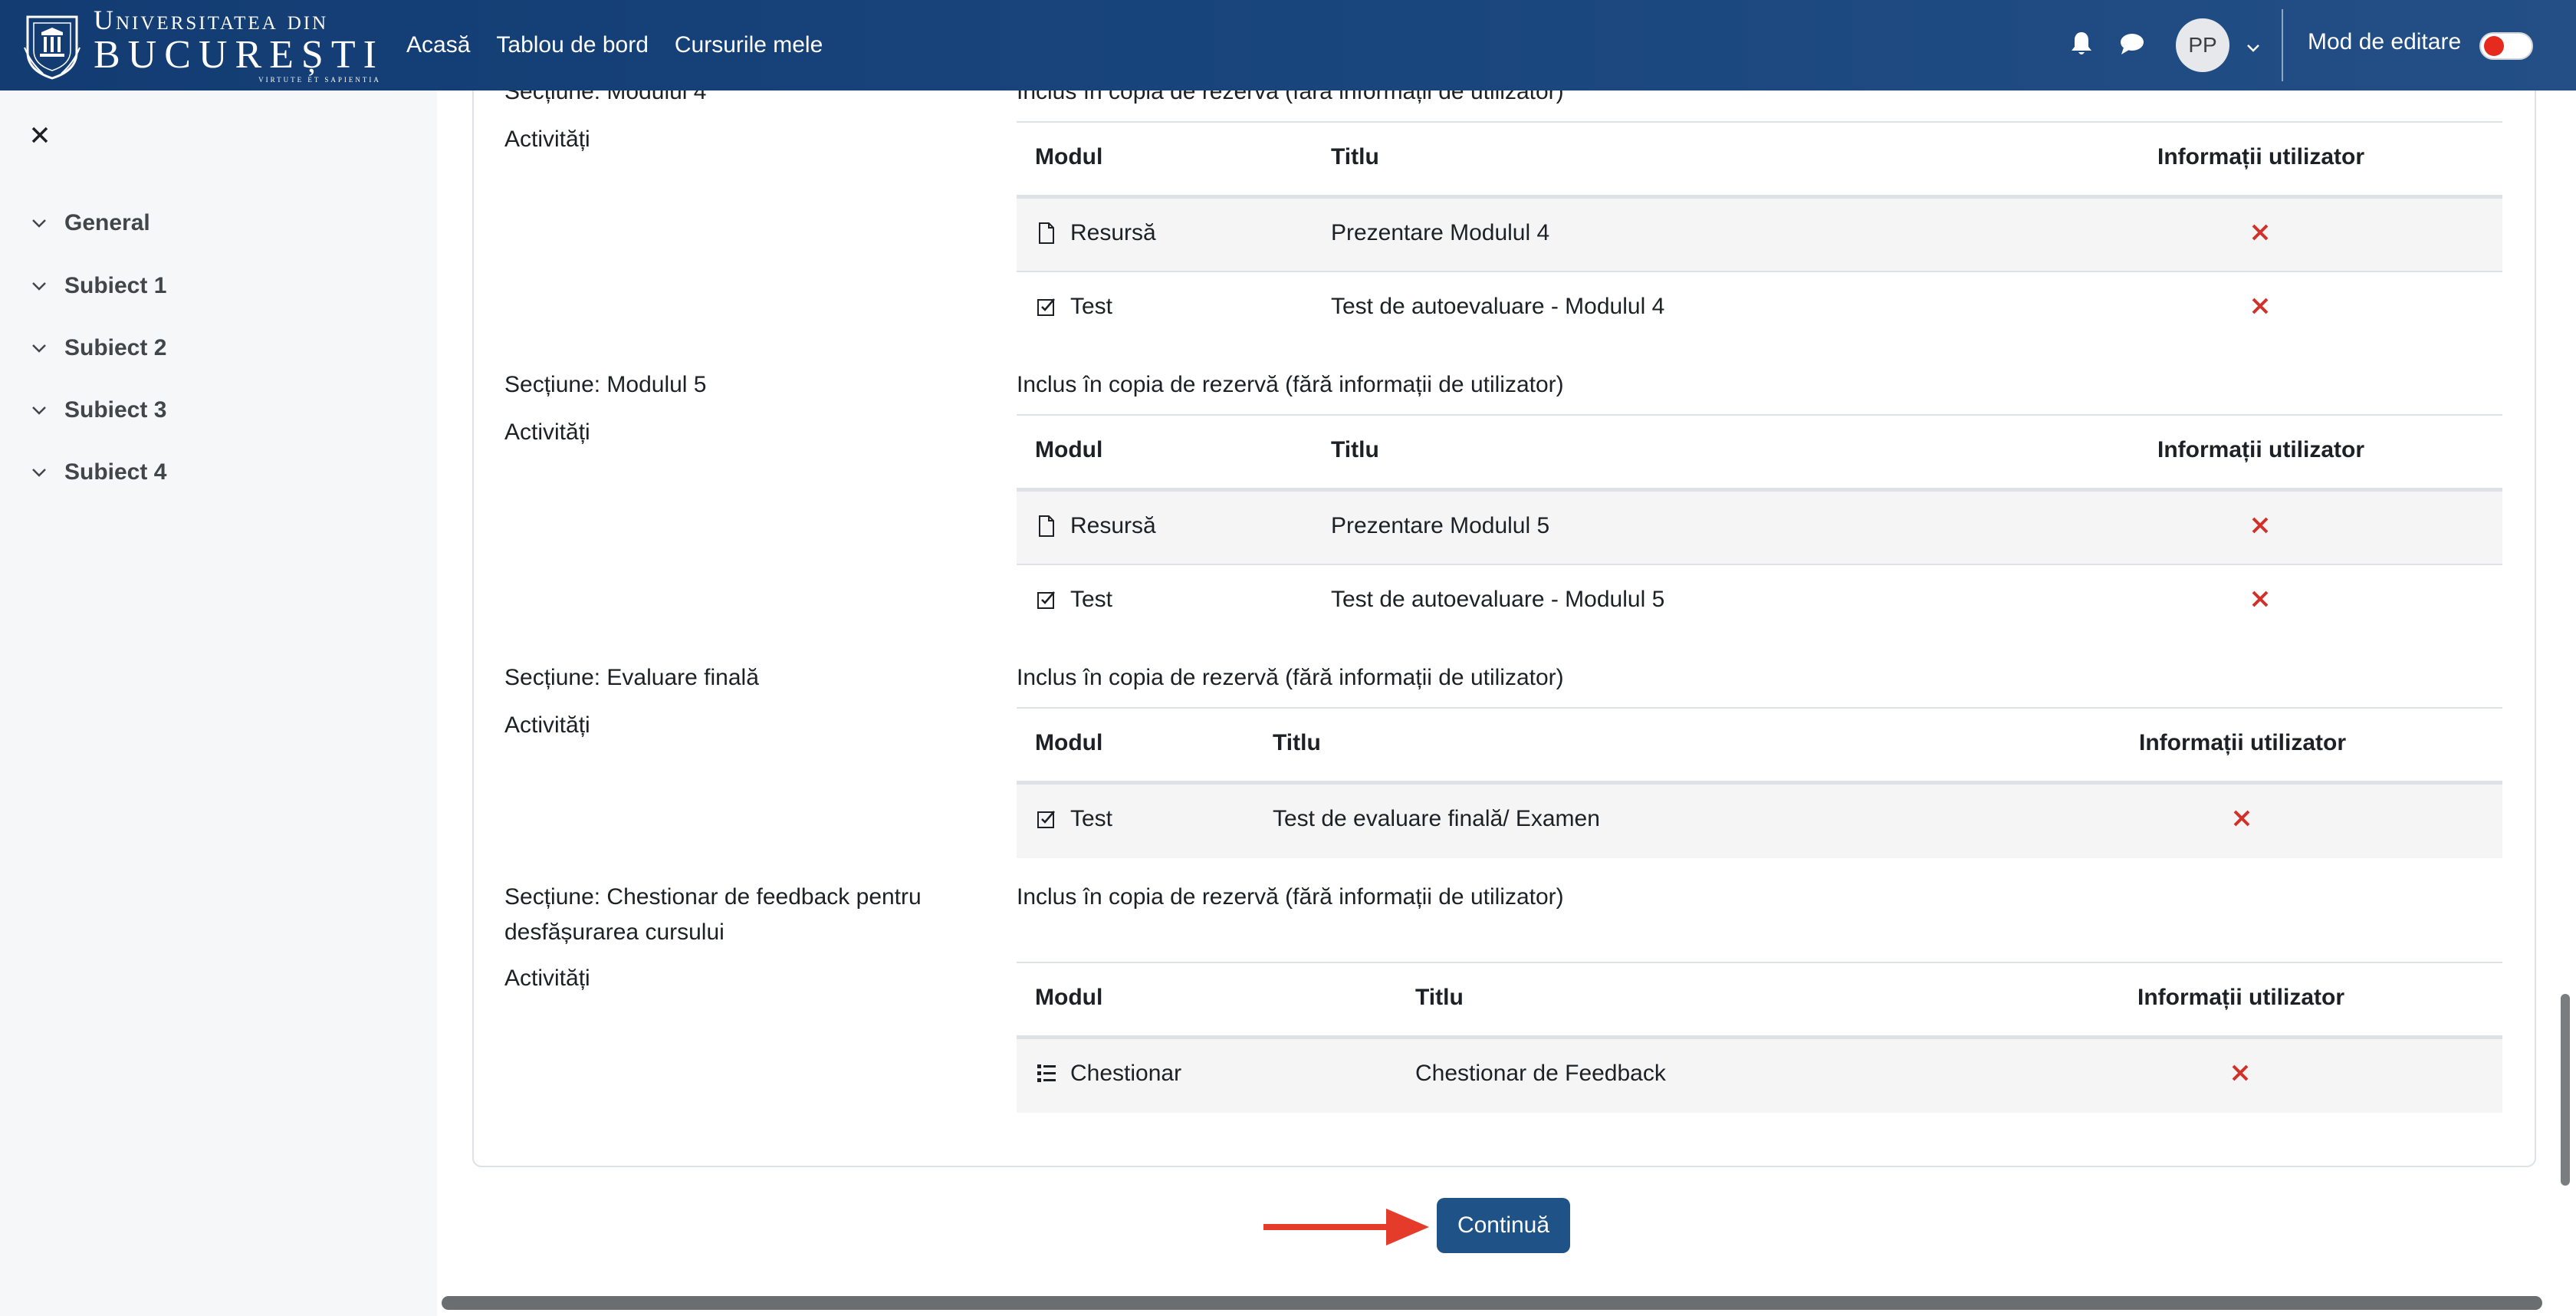  I want to click on list-icon, so click(1046, 1073).